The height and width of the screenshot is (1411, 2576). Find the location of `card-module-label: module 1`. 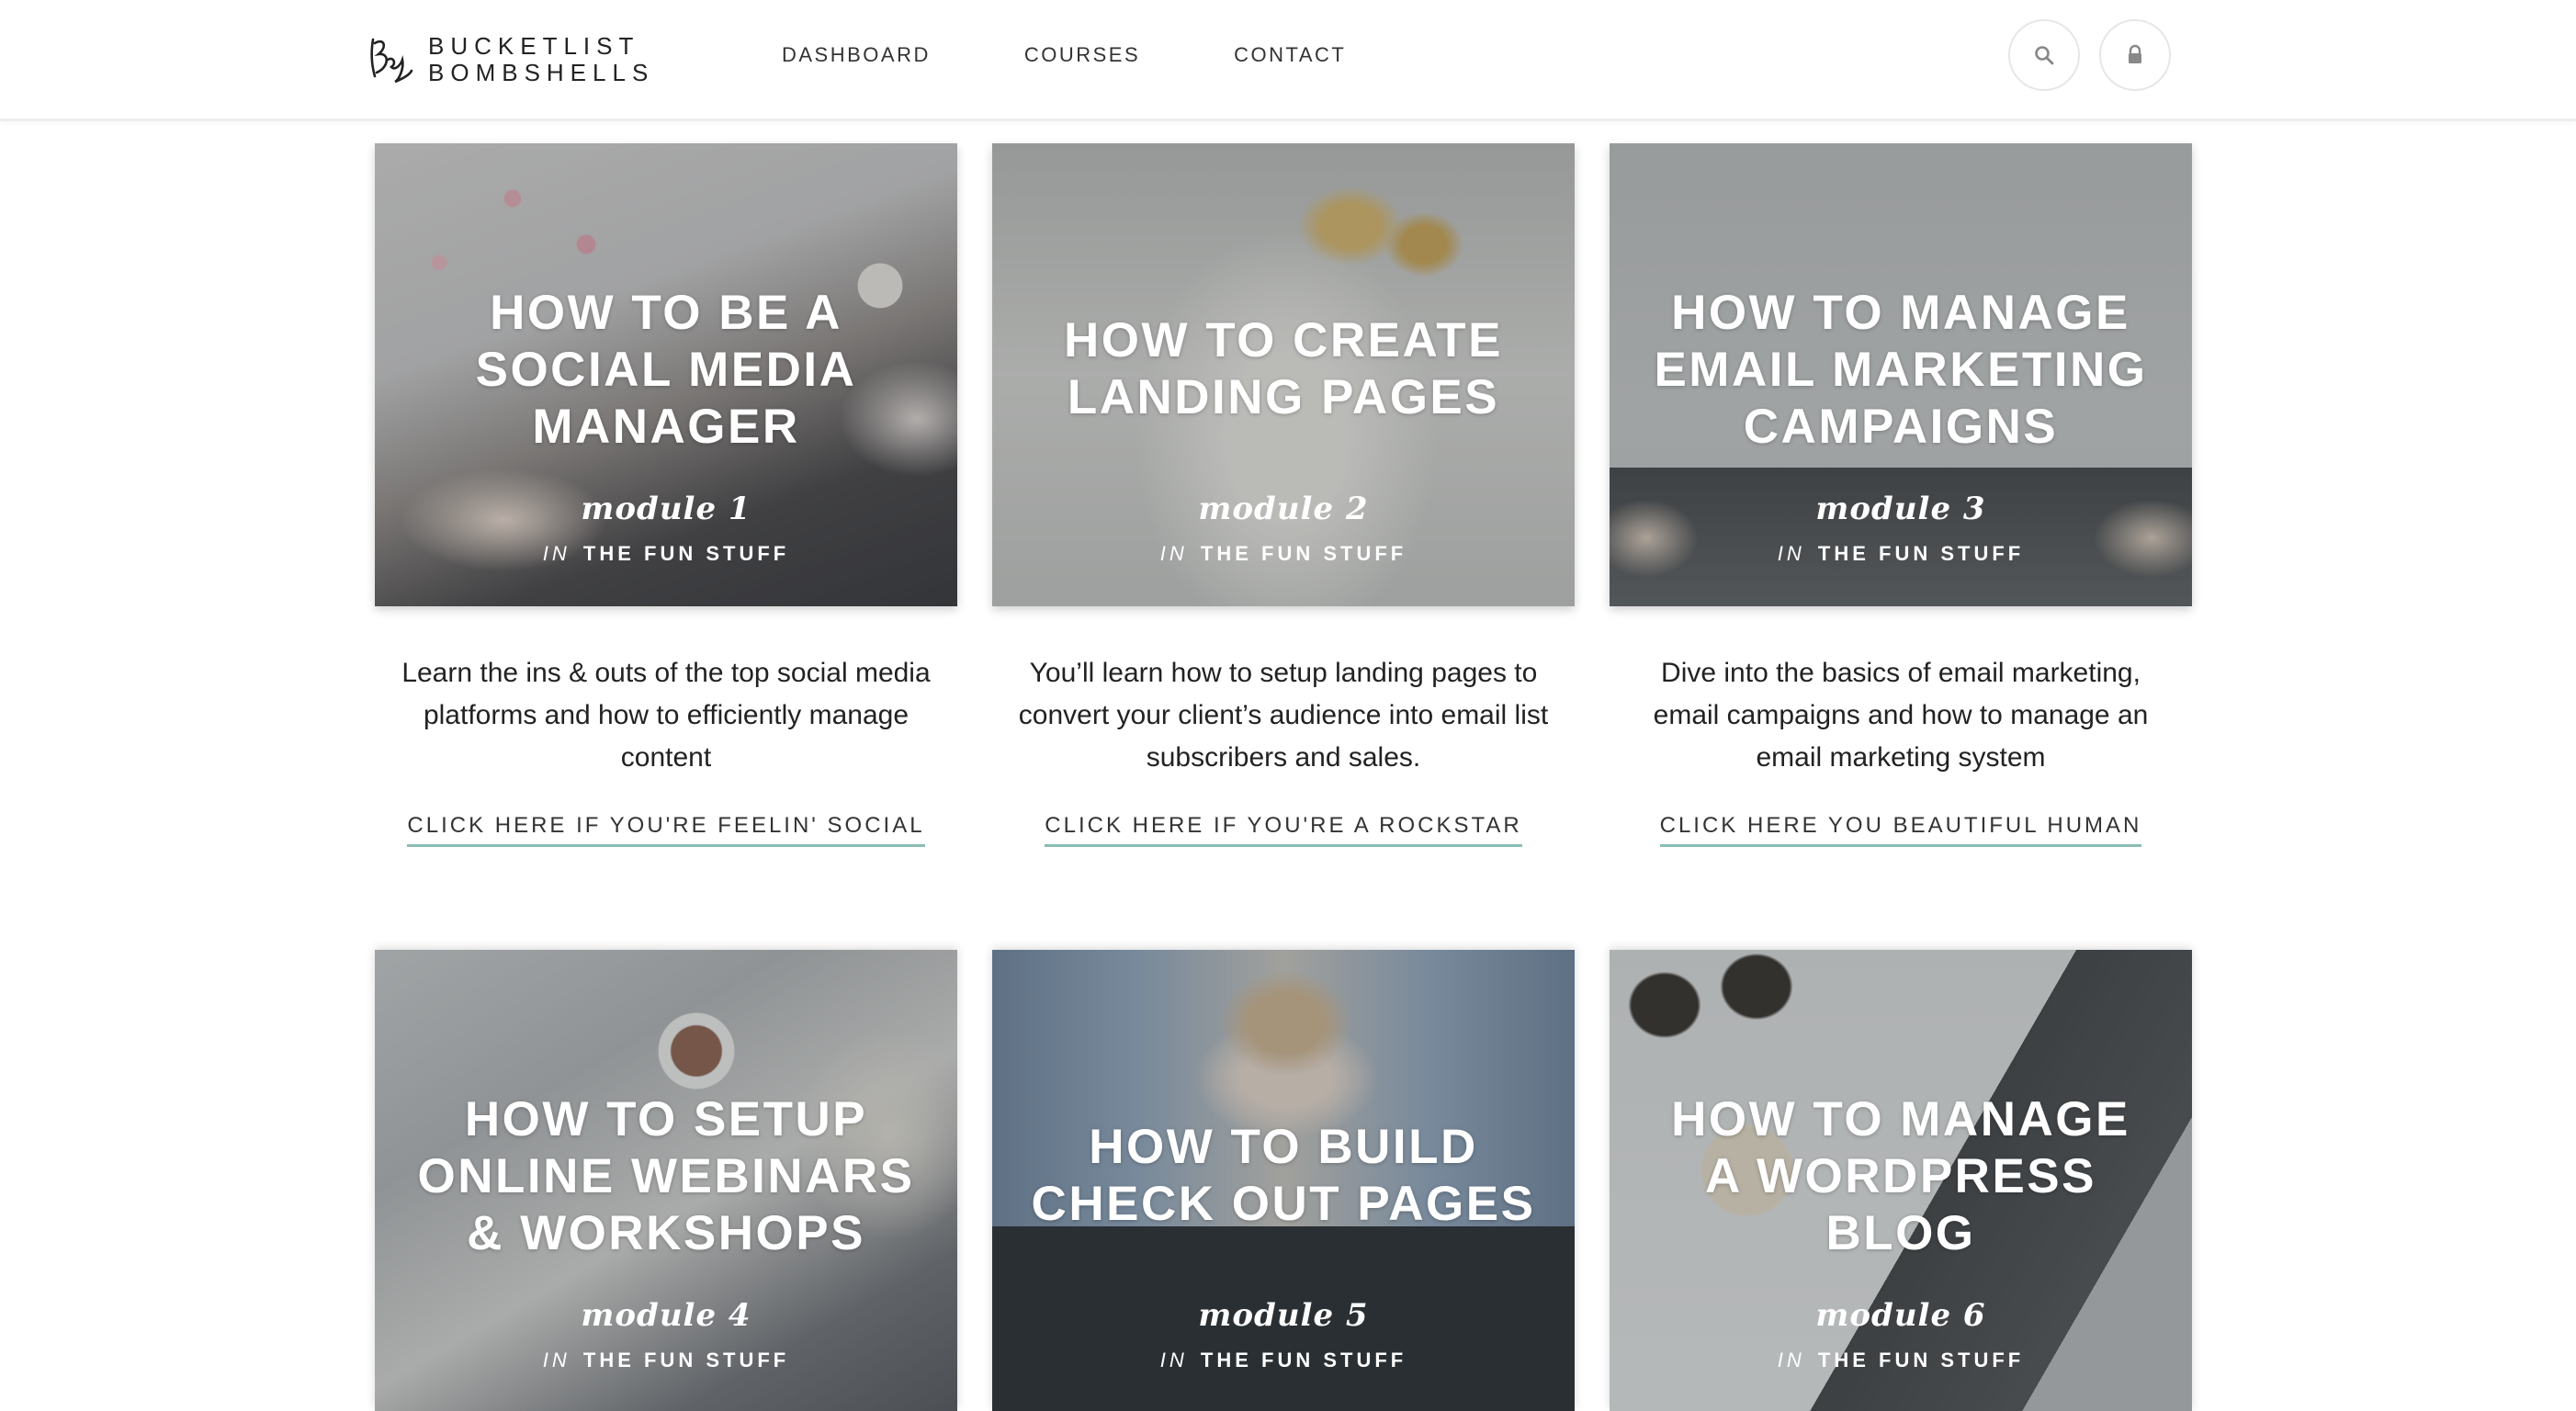

card-module-label: module 1 is located at coordinates (666, 509).